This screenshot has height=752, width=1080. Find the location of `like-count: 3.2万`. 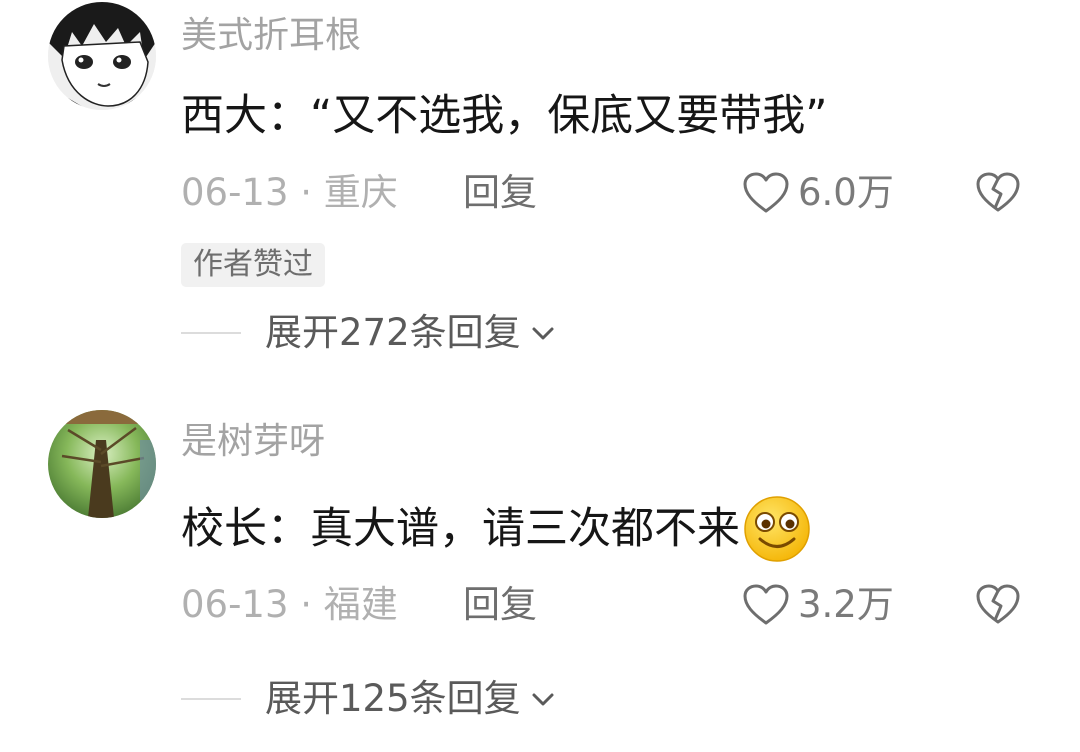

like-count: 3.2万 is located at coordinates (846, 604).